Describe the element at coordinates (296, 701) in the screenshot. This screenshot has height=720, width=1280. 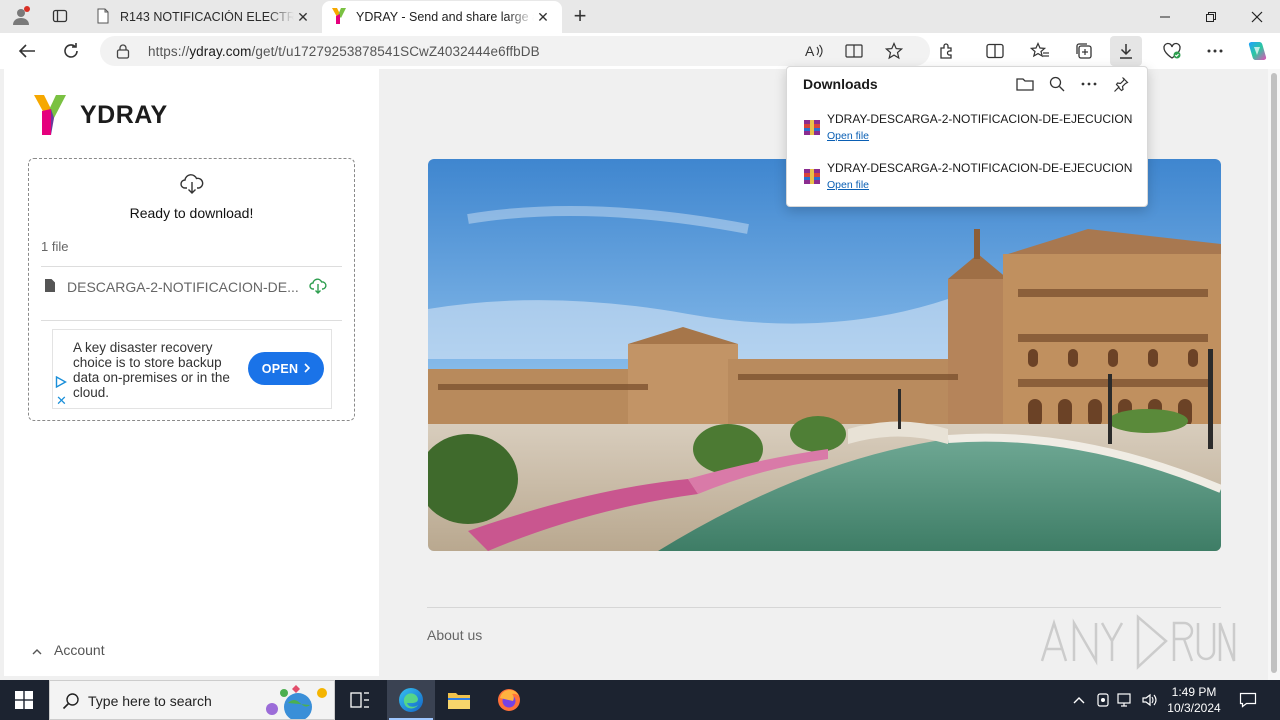
I see `search-highlight-icon` at that location.